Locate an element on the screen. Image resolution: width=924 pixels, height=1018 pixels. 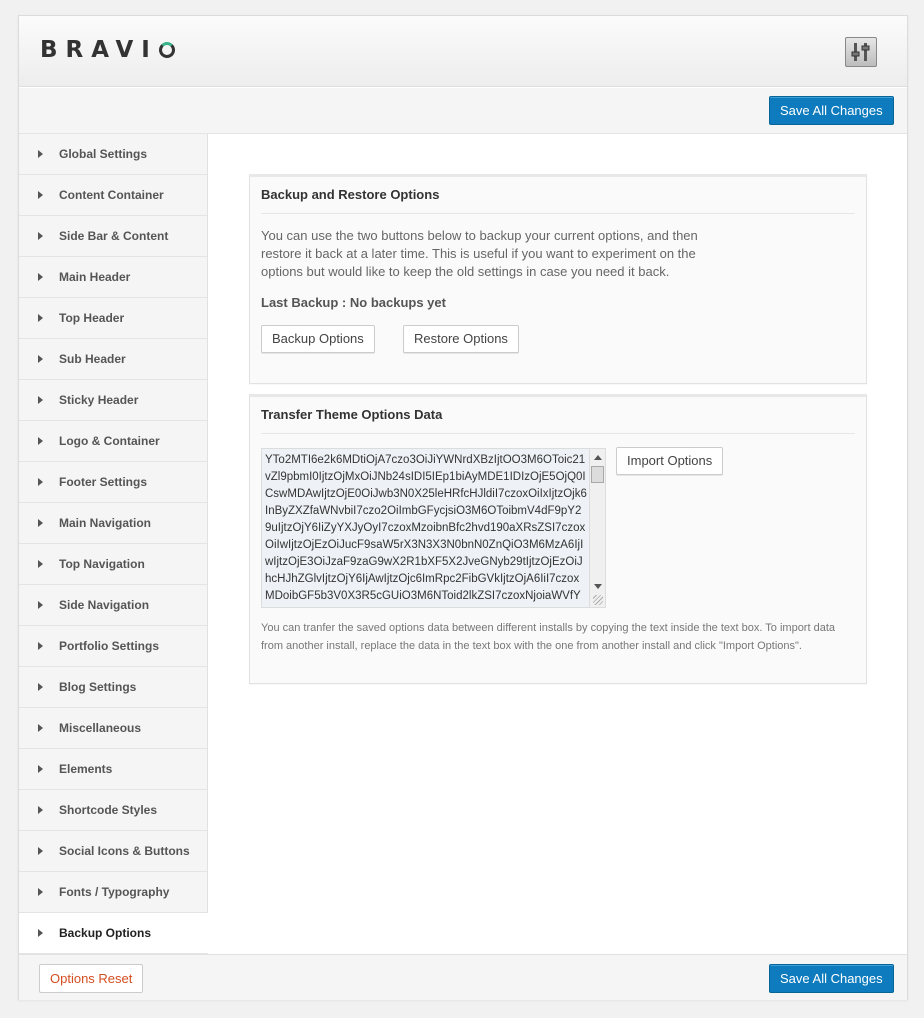
sidebar-item-label: Blog Settings is located at coordinates (98, 687).